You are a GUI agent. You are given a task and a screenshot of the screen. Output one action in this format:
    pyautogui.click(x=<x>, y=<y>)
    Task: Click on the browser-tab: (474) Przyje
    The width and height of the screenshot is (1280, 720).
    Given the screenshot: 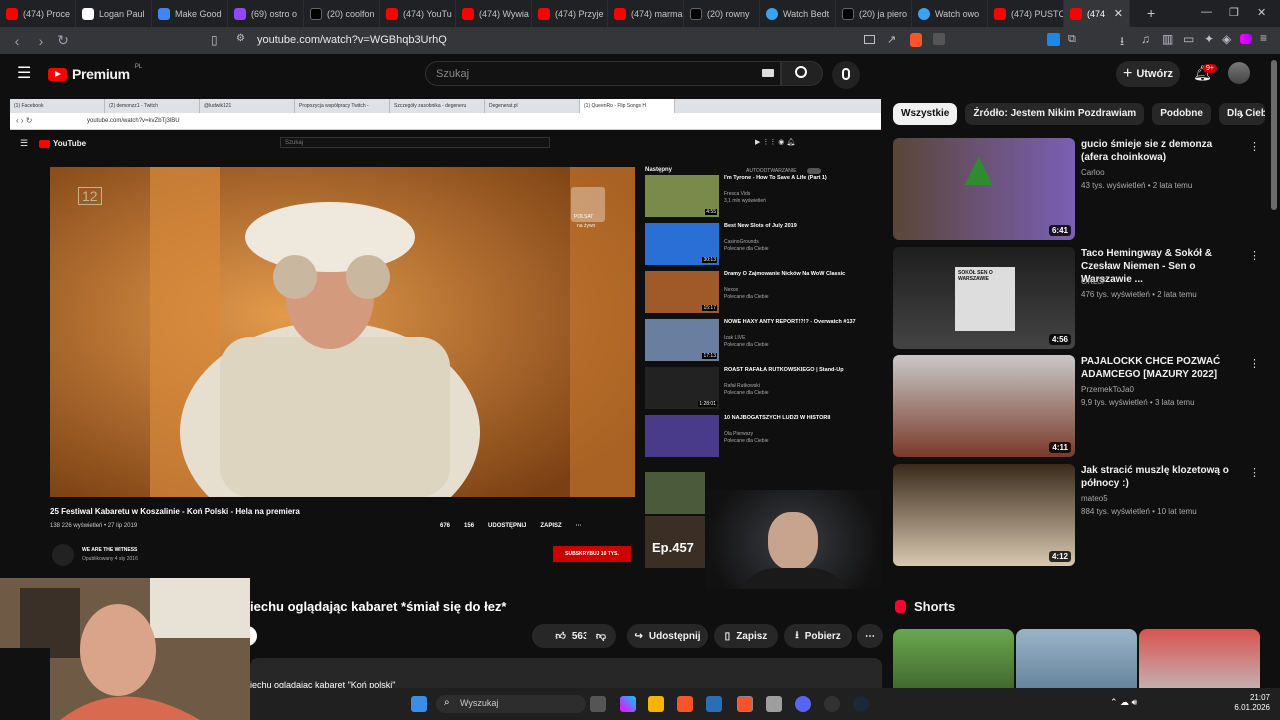 What is the action you would take?
    pyautogui.click(x=570, y=13)
    